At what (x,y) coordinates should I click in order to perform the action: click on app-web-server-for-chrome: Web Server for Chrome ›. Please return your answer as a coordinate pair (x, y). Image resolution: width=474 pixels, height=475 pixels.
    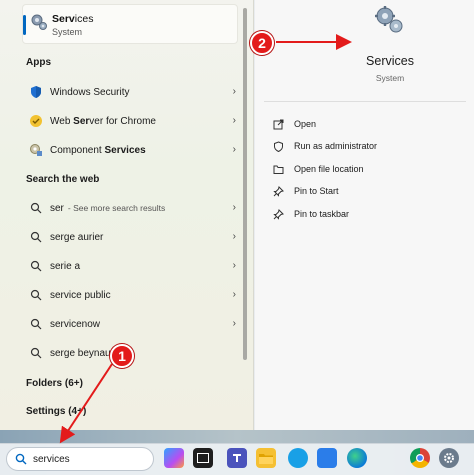
    Looking at the image, I should click on (131, 121).